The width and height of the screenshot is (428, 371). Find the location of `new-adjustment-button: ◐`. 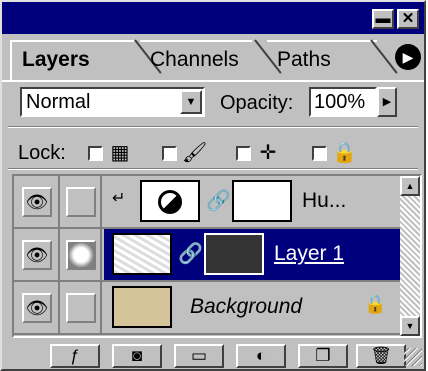

new-adjustment-button: ◐ is located at coordinates (261, 356).